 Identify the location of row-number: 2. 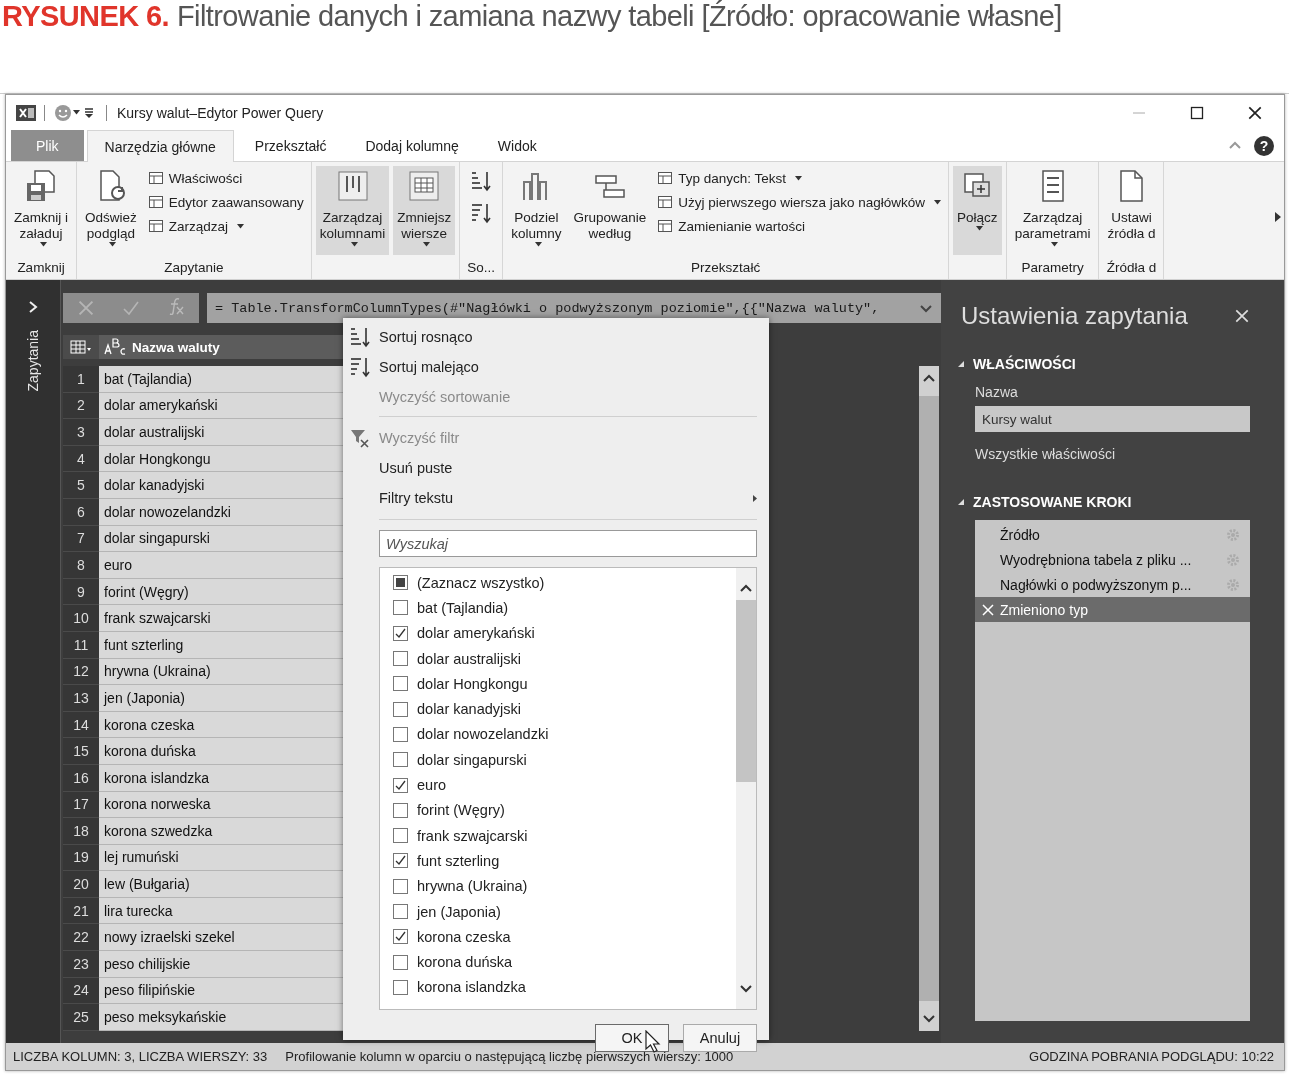
(81, 406).